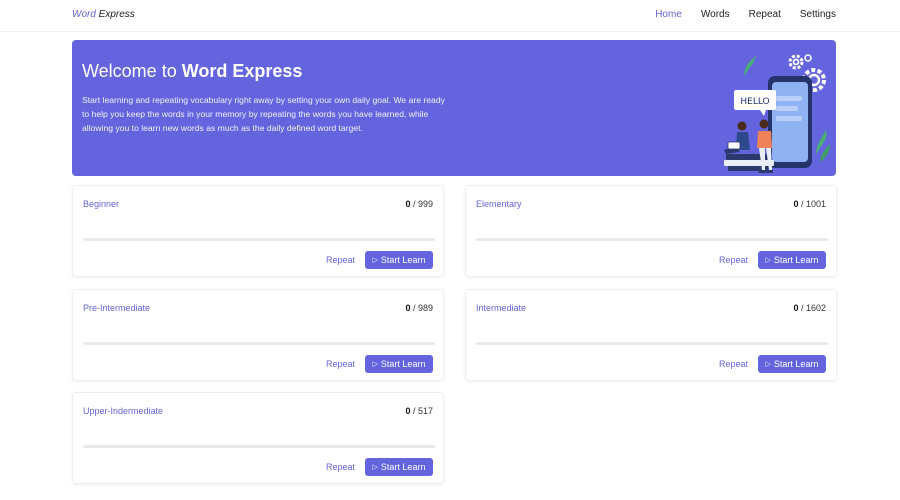 The image size is (900, 500). What do you see at coordinates (132, 71) in the screenshot?
I see `hero-title-prefix: Welcome to` at bounding box center [132, 71].